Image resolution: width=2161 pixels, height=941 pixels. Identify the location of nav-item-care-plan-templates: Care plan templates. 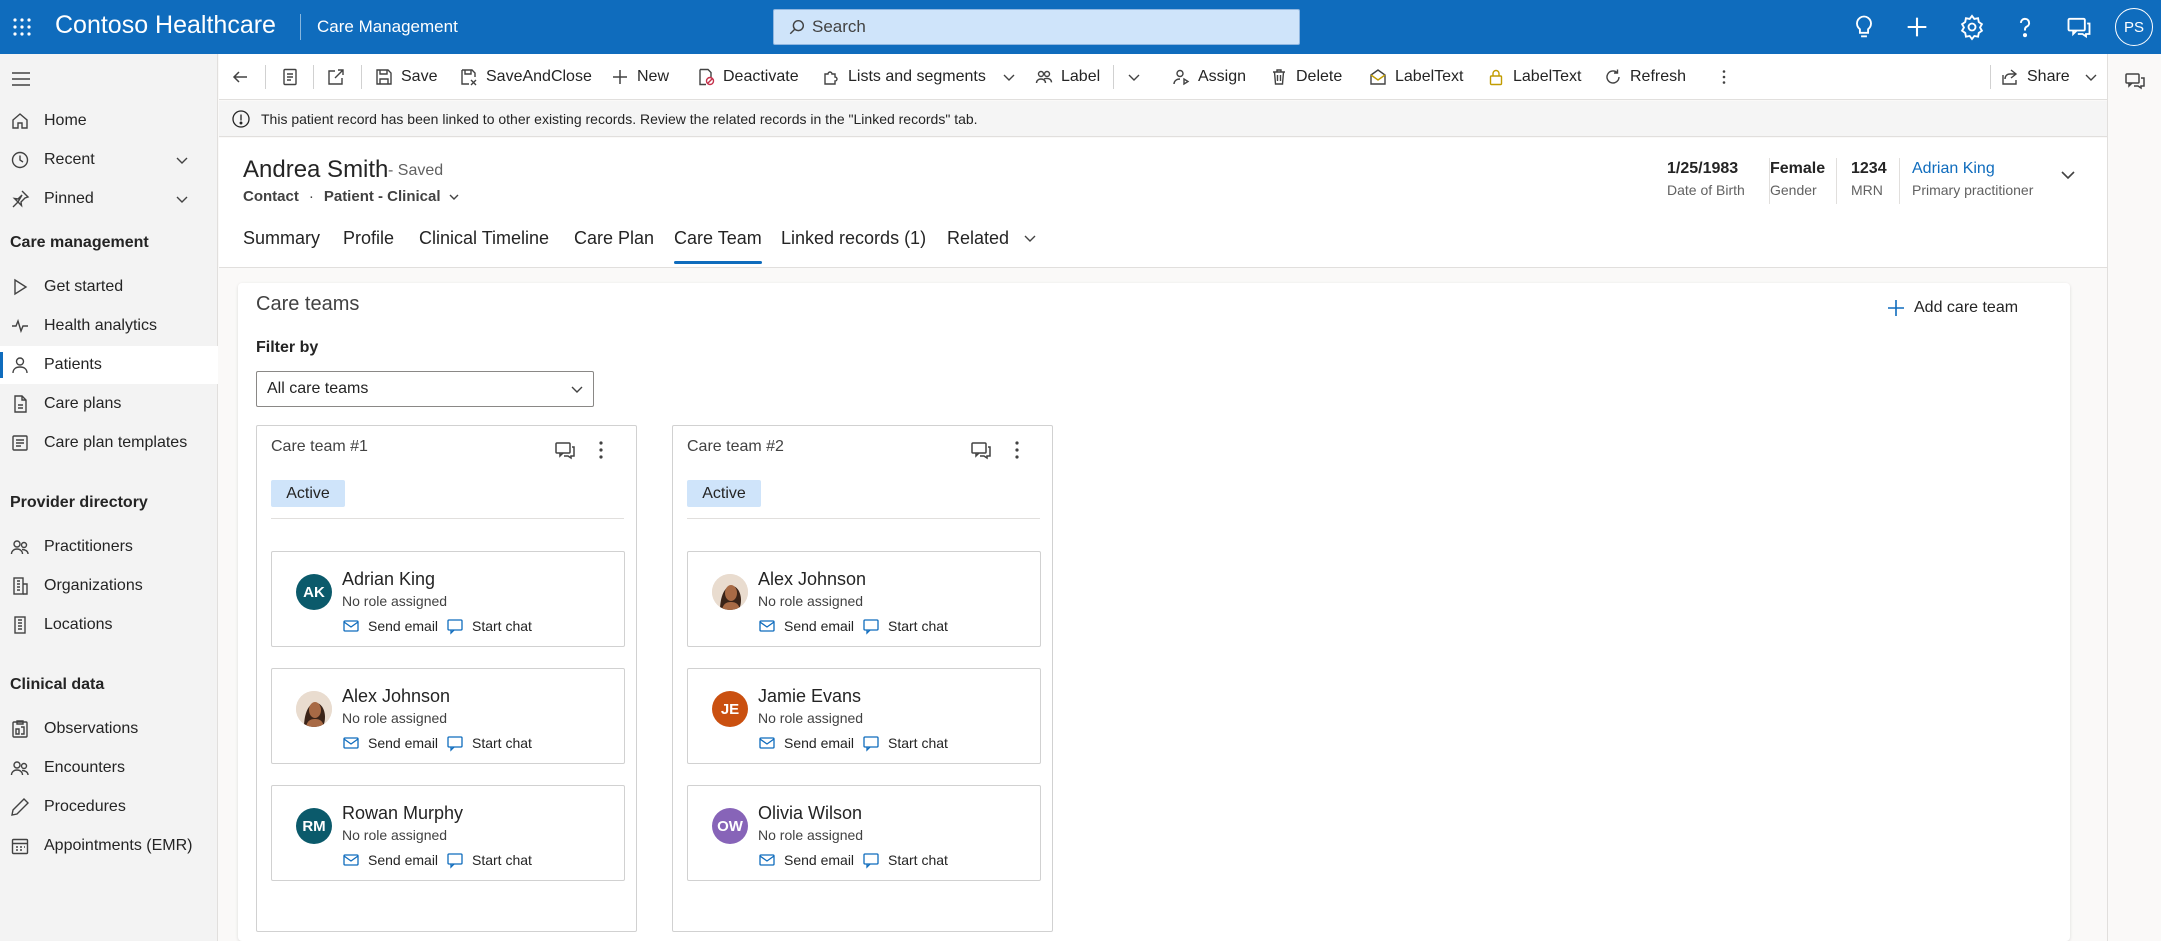
(109, 443).